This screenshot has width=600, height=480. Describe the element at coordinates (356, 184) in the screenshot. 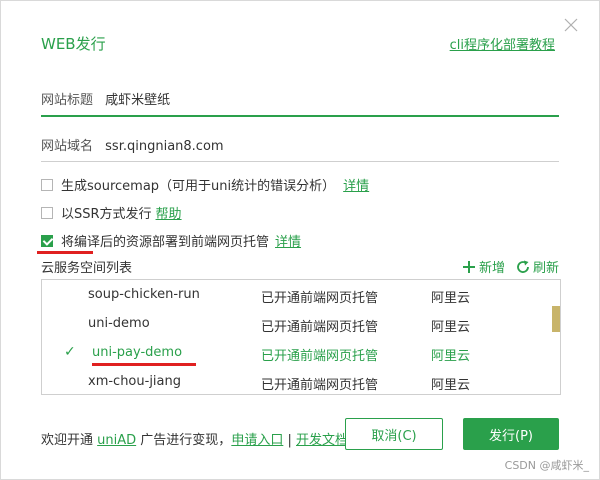

I see `sourcemap-detail-link: 详情` at that location.